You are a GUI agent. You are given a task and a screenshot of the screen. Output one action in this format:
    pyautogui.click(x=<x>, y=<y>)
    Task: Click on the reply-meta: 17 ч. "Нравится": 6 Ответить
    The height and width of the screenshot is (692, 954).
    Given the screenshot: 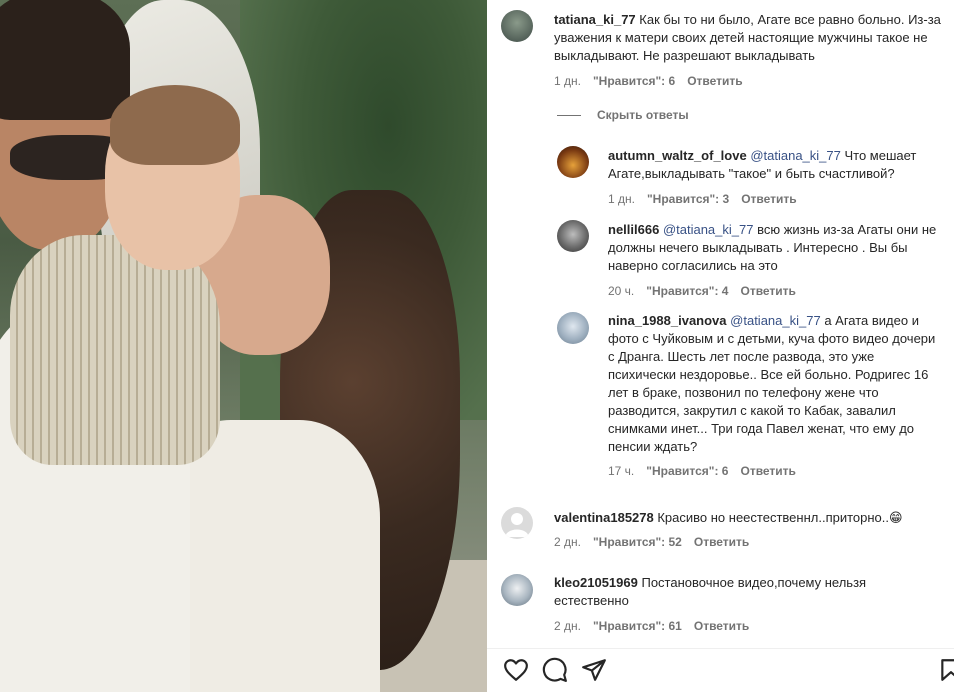 What is the action you would take?
    pyautogui.click(x=702, y=471)
    